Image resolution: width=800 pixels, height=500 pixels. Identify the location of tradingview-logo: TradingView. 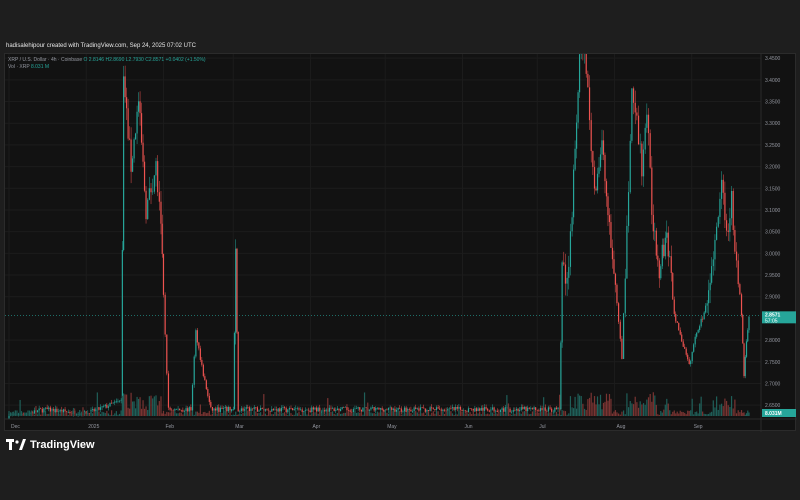
(50, 445).